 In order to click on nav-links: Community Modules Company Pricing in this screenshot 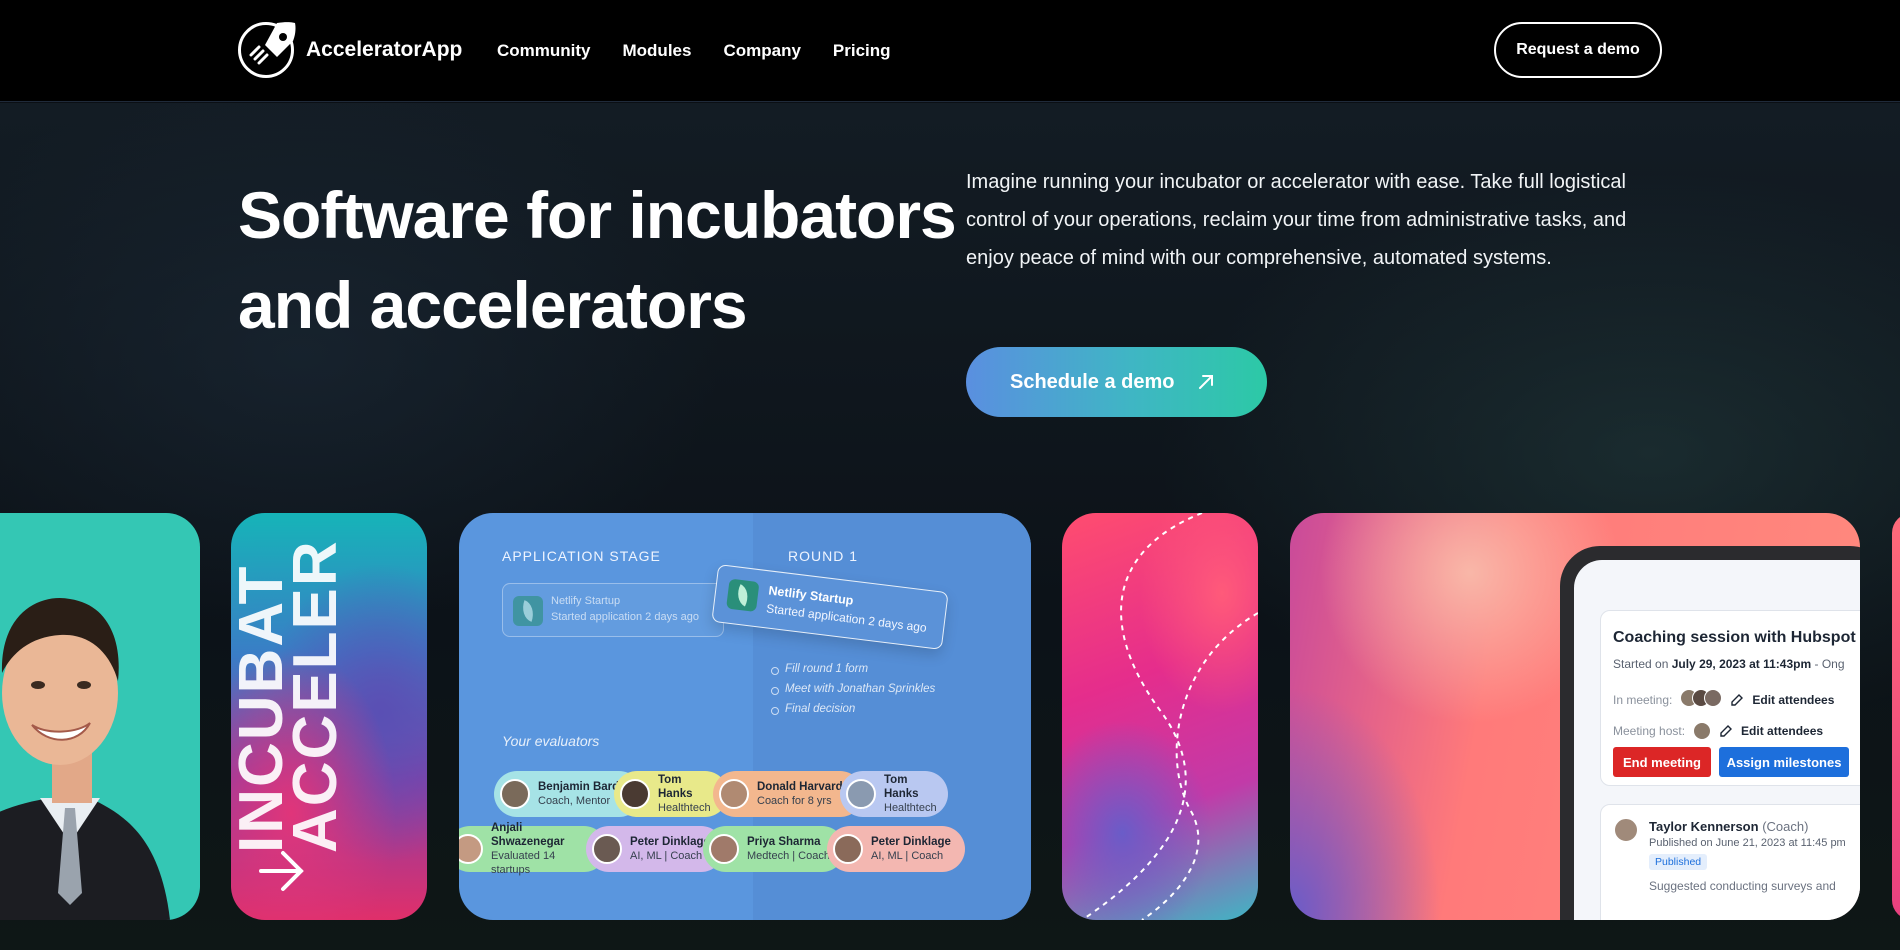, I will do `click(694, 51)`.